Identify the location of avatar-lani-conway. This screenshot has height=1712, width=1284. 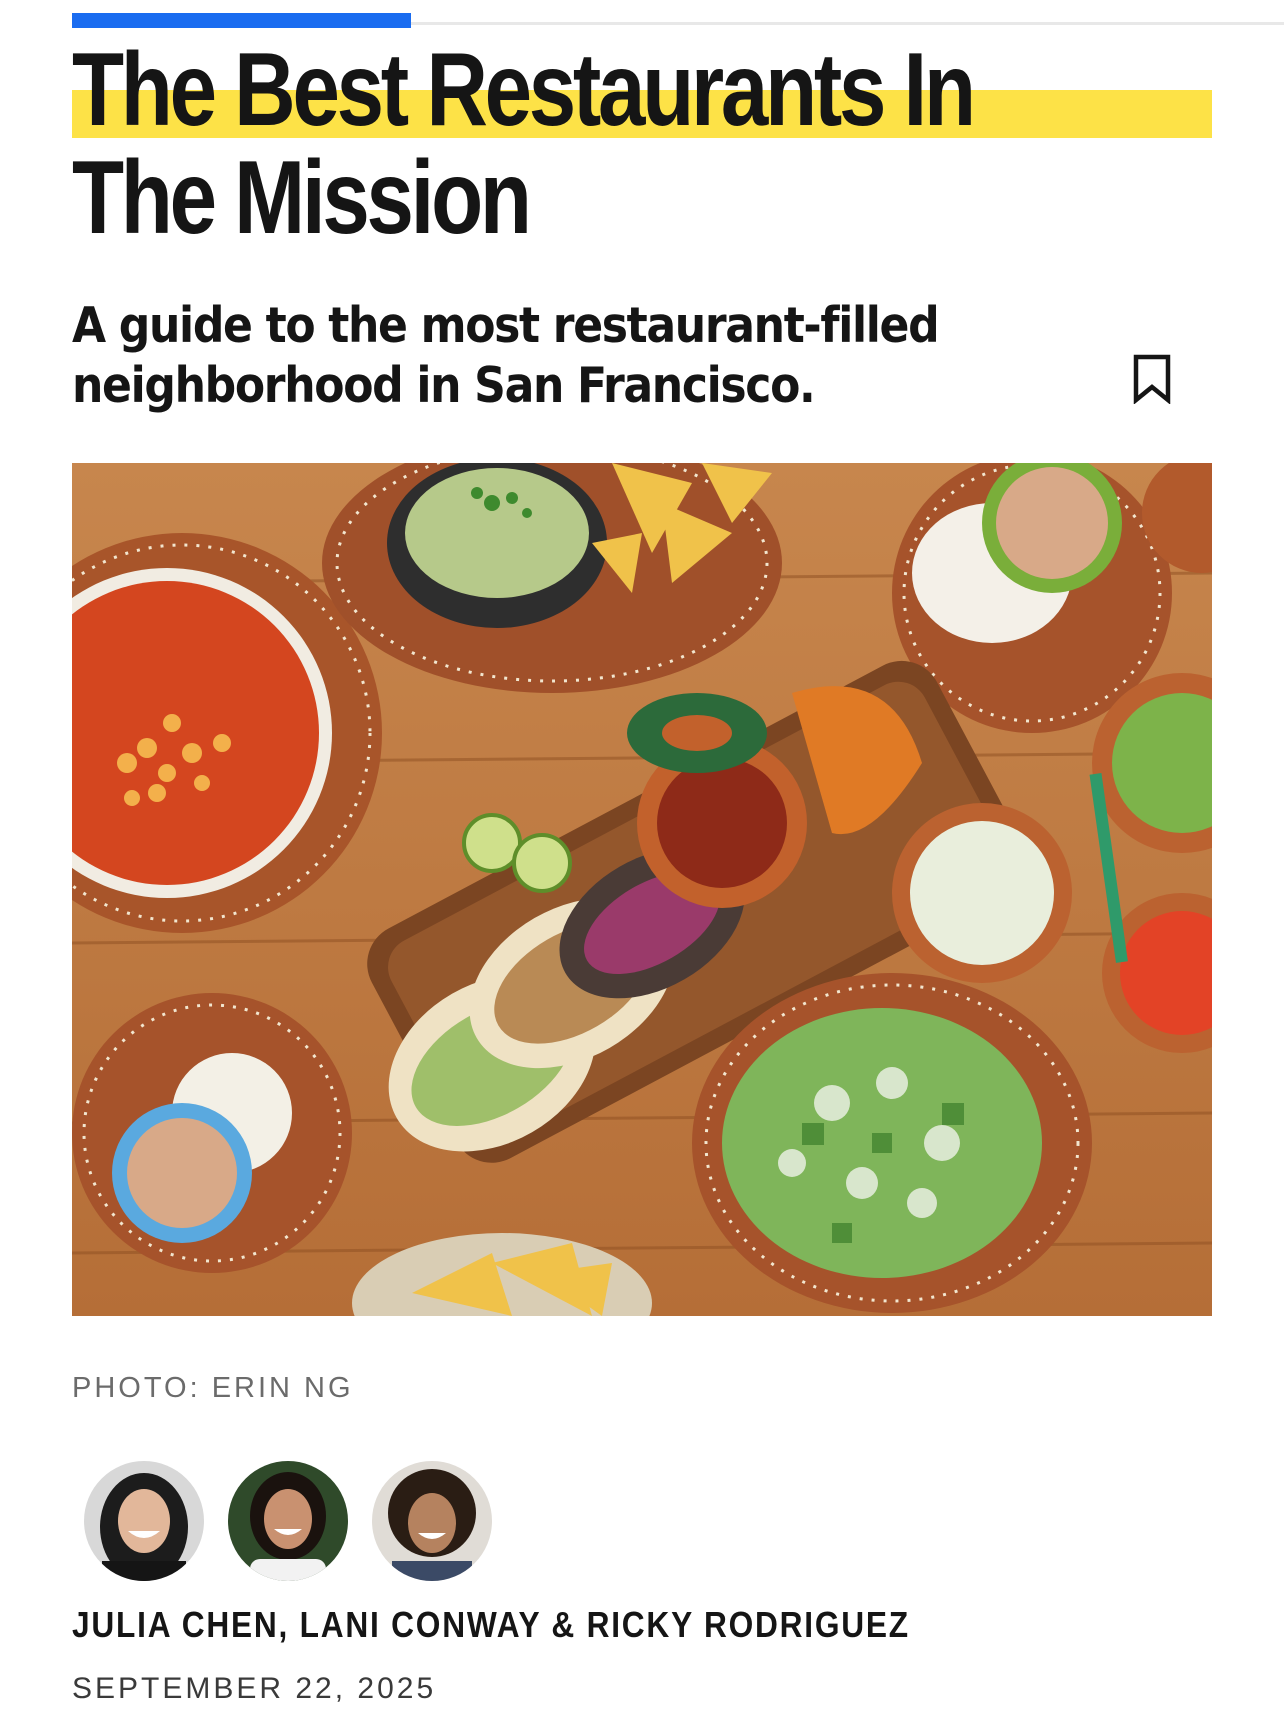
(288, 1521).